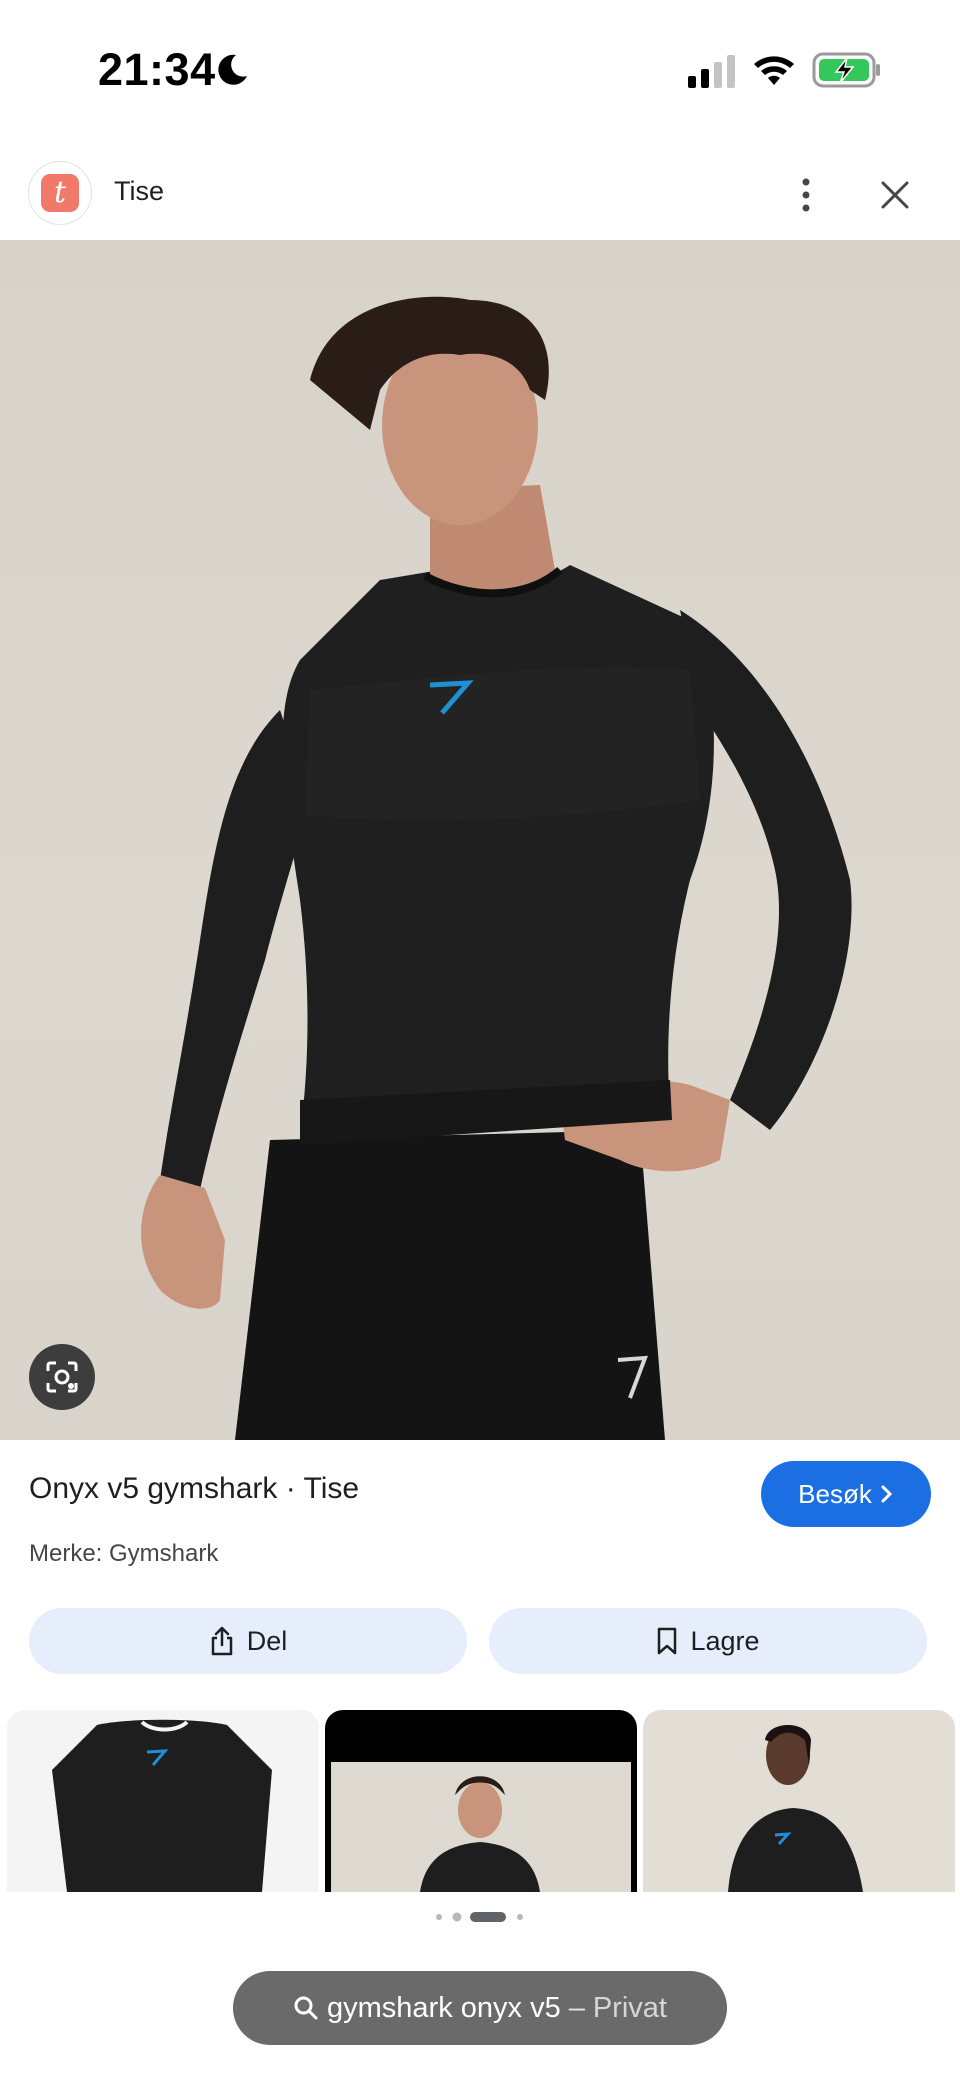  I want to click on battery-charging-icon, so click(846, 70).